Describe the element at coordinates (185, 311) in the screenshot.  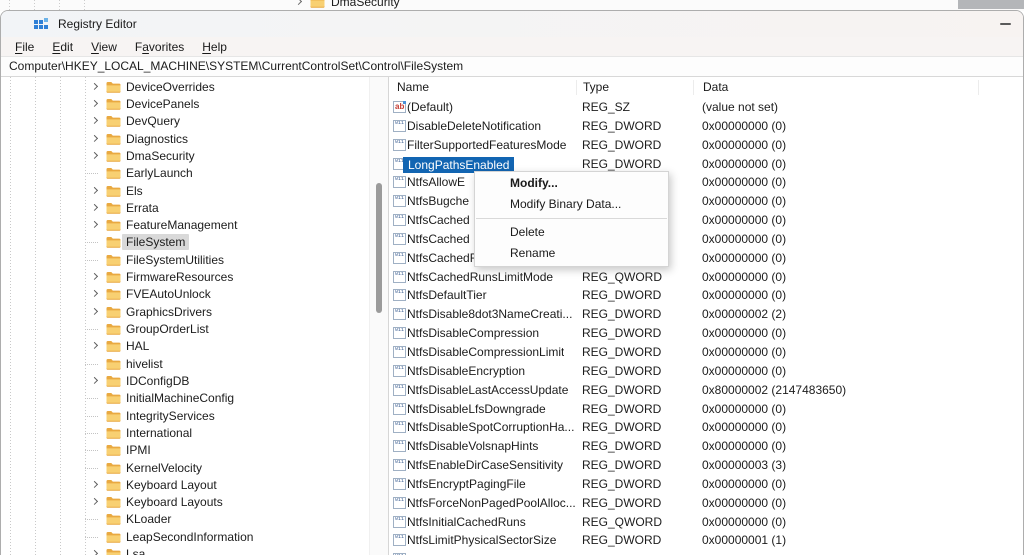
I see `tree-item-graphicsdrivers: GraphicsDrivers` at that location.